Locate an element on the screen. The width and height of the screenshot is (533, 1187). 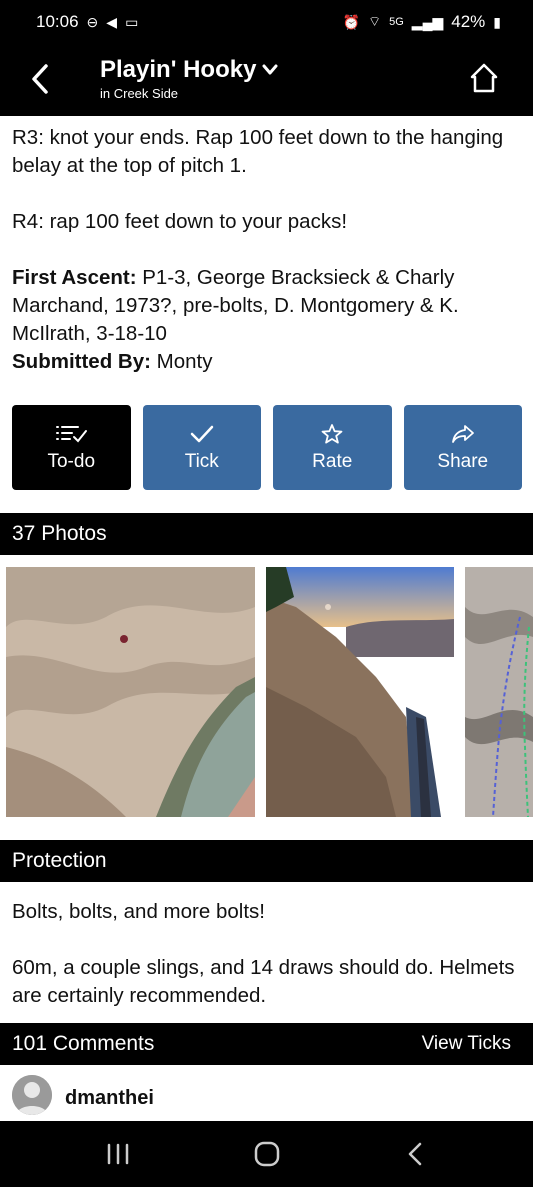
route-title: Playin' Hooky is located at coordinates (178, 69).